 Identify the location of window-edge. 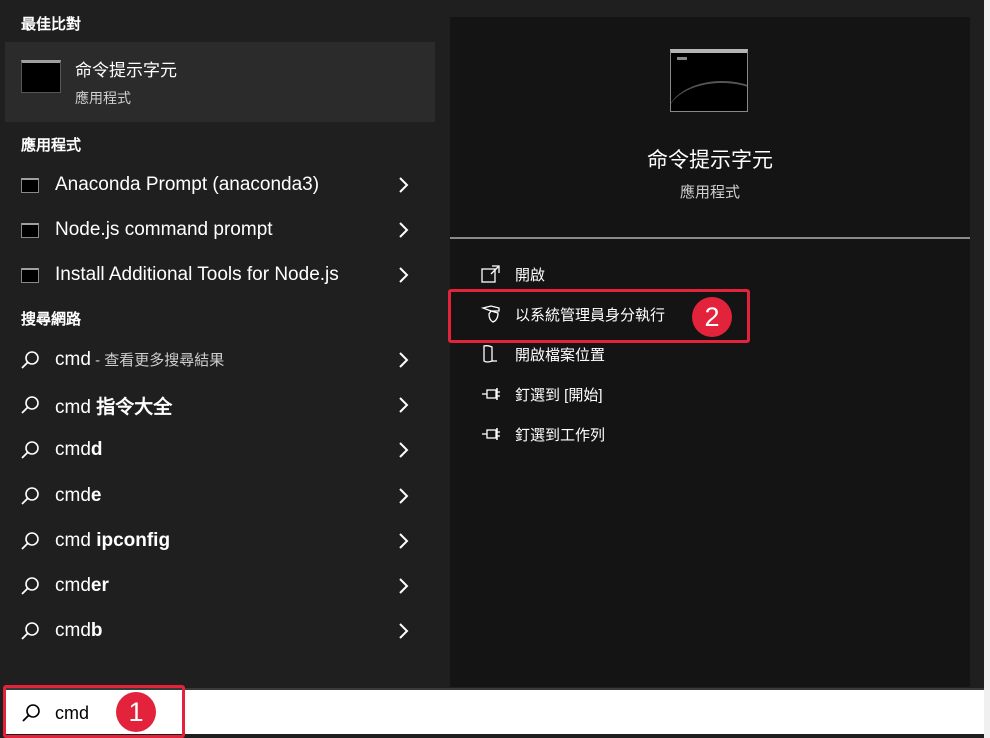
(987, 369).